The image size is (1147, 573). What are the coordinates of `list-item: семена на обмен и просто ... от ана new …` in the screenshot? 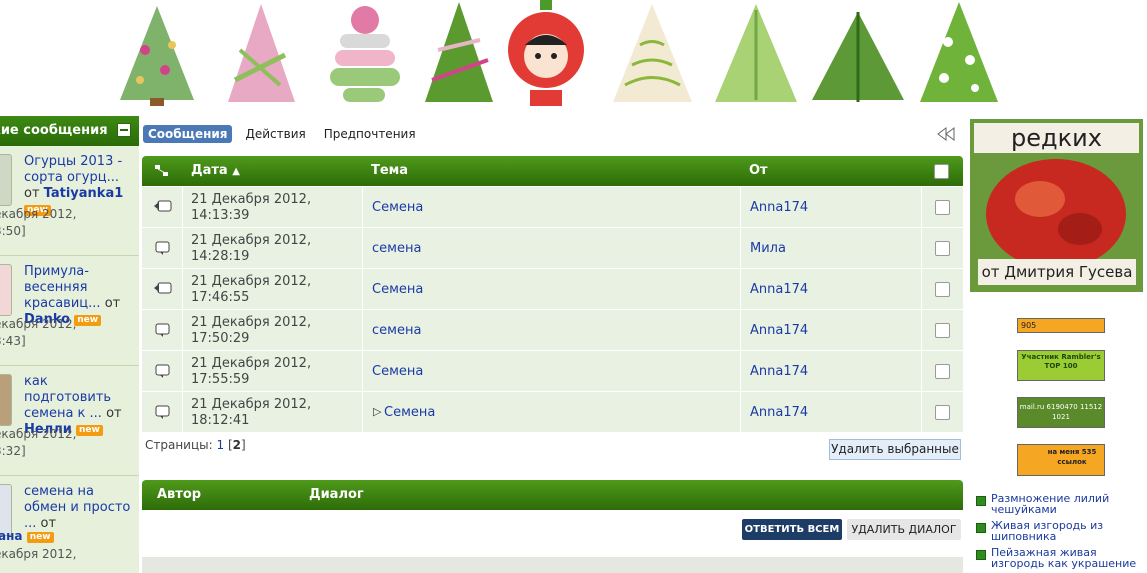 It's located at (69, 524).